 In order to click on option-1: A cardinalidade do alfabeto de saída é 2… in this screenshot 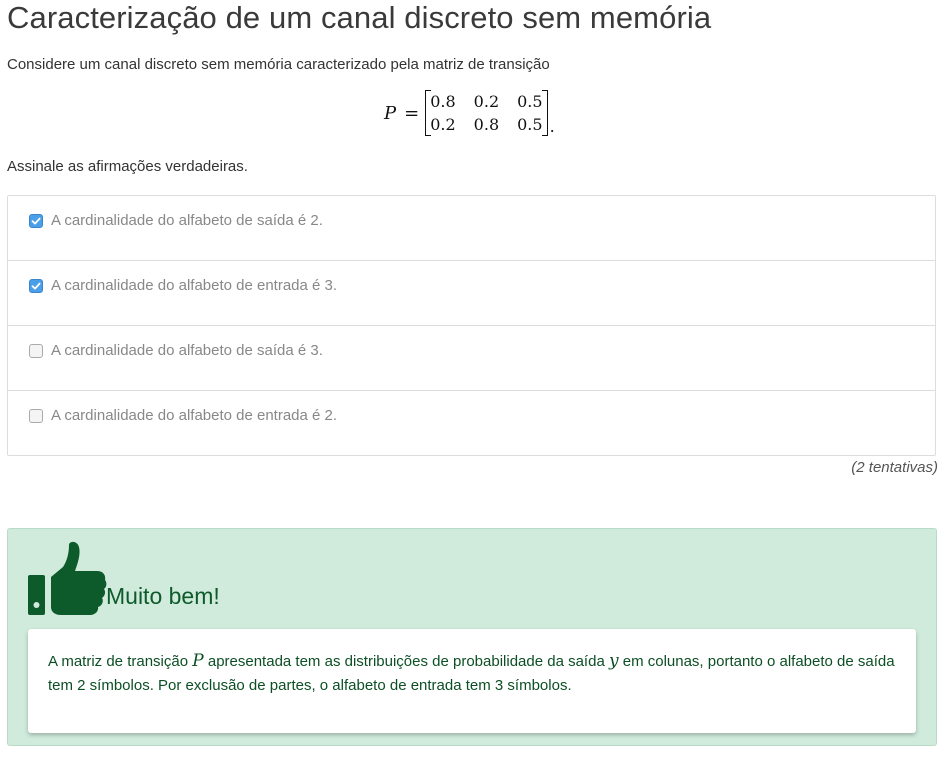, I will do `click(471, 228)`.